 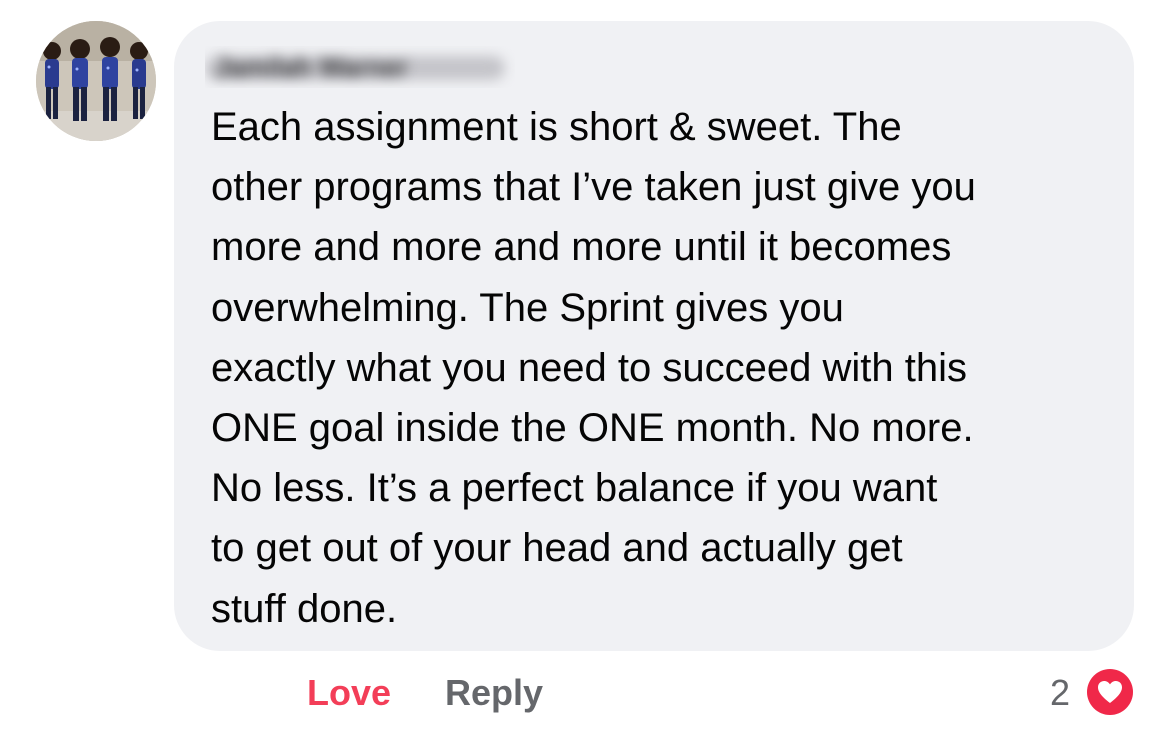 What do you see at coordinates (96, 81) in the screenshot?
I see `avatar` at bounding box center [96, 81].